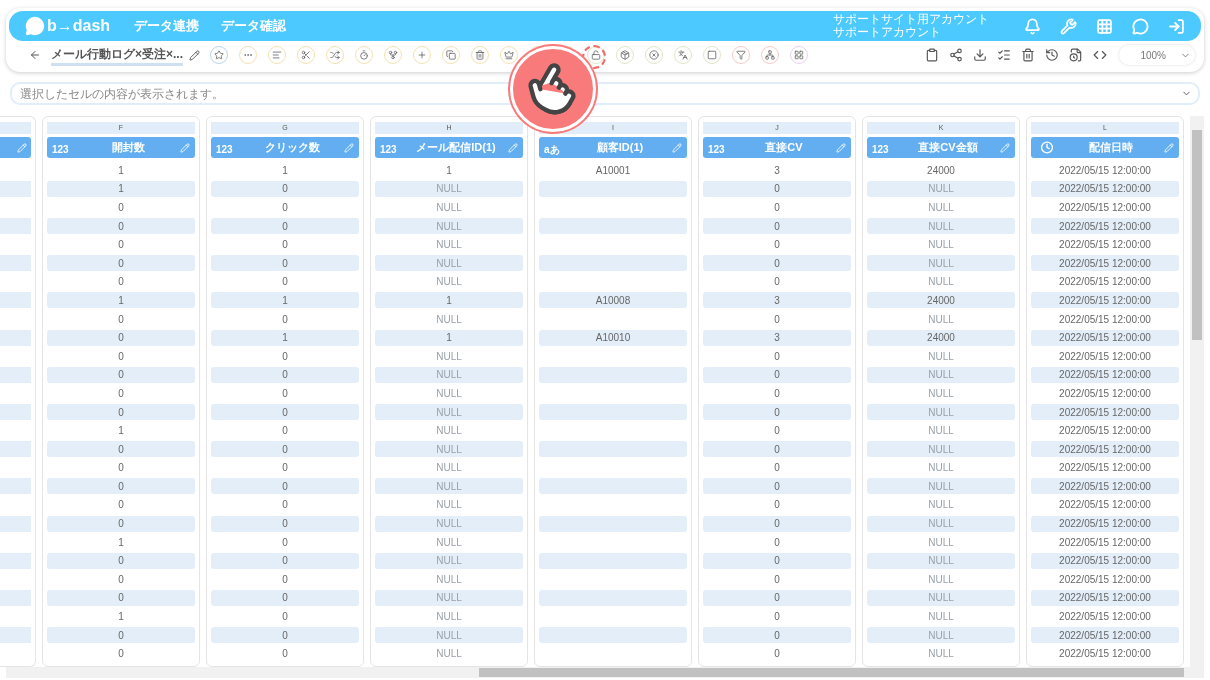 The width and height of the screenshot is (1210, 680). Describe the element at coordinates (1157, 55) in the screenshot. I see `zoom-select: 100%` at that location.